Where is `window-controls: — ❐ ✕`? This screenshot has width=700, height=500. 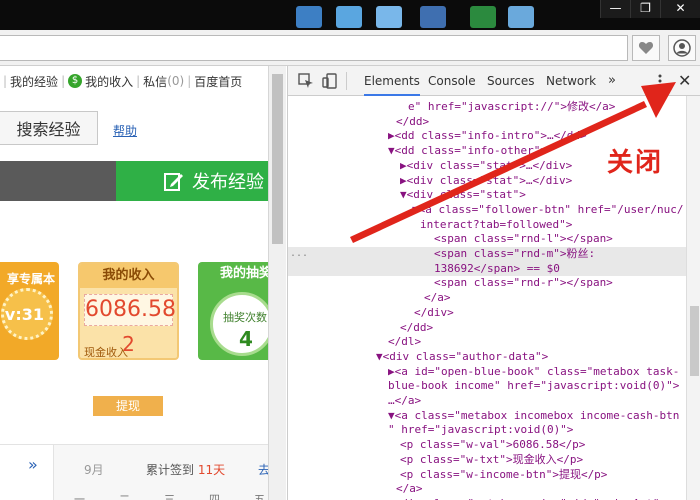
window-controls: — ❐ ✕ is located at coordinates (650, 9).